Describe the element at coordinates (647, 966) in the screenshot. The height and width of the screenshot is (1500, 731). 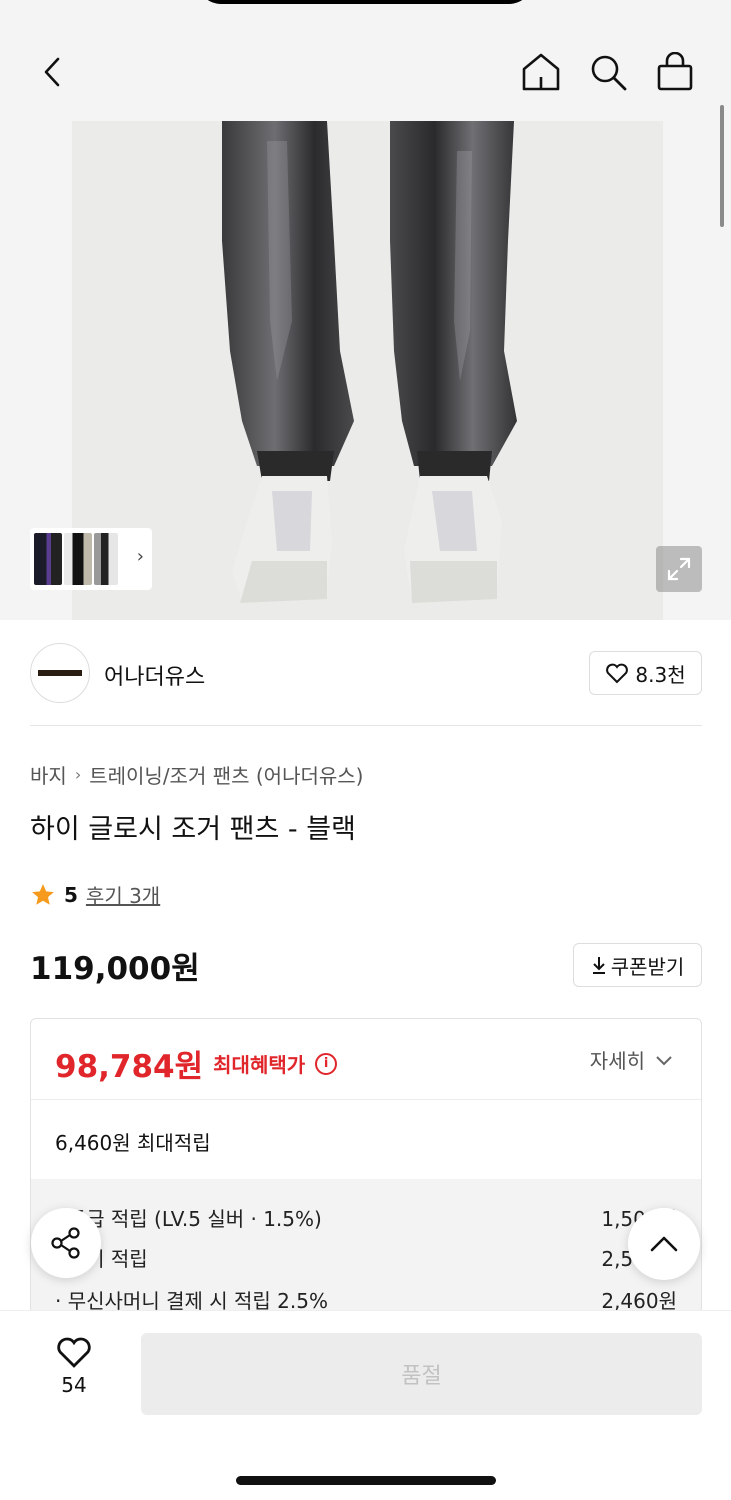
I see `coupon-label: 쿠폰받기` at that location.